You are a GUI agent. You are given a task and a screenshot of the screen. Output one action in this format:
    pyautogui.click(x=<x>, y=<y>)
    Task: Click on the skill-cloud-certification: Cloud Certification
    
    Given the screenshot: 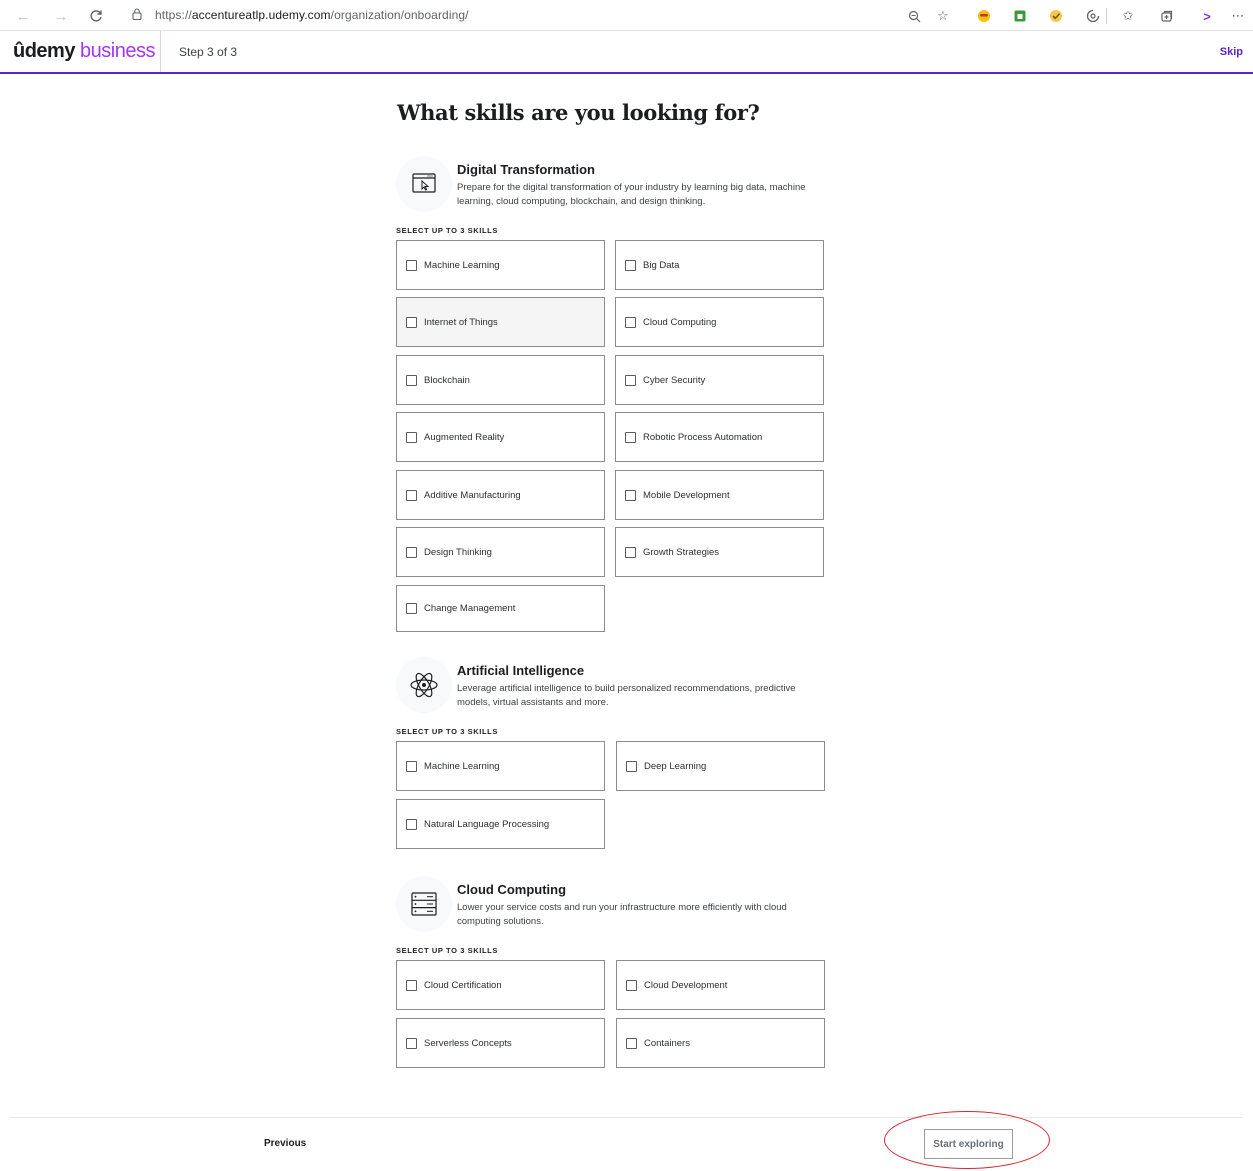 What is the action you would take?
    pyautogui.click(x=500, y=985)
    